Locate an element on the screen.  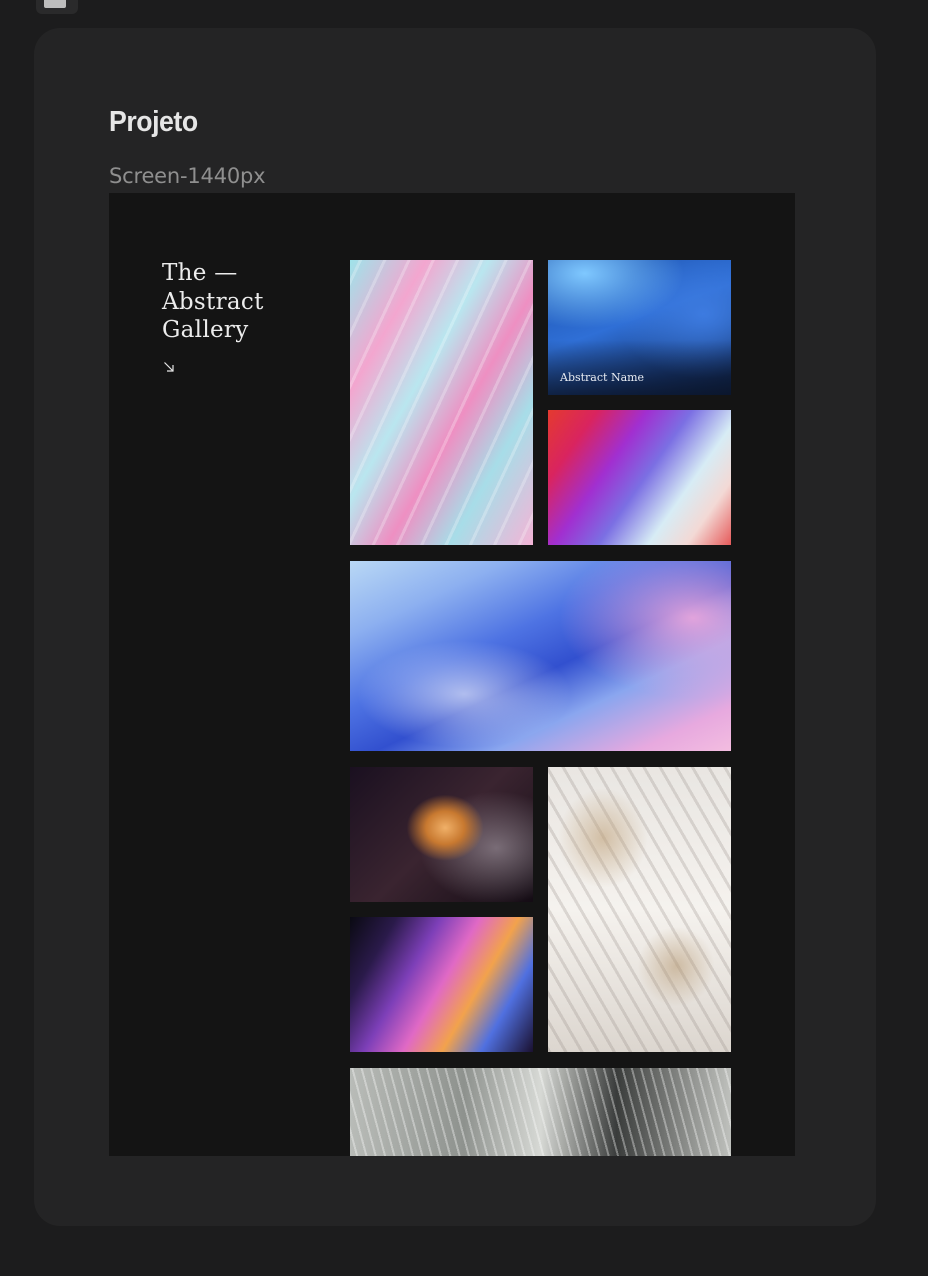
tile-blue-waves: Abstract Name is located at coordinates (639, 327).